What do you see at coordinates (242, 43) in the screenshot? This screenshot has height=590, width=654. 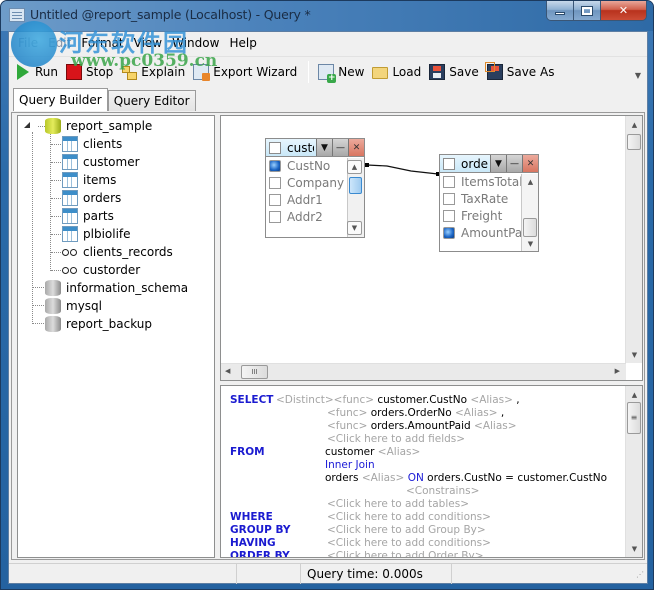 I see `menu-help: Help` at bounding box center [242, 43].